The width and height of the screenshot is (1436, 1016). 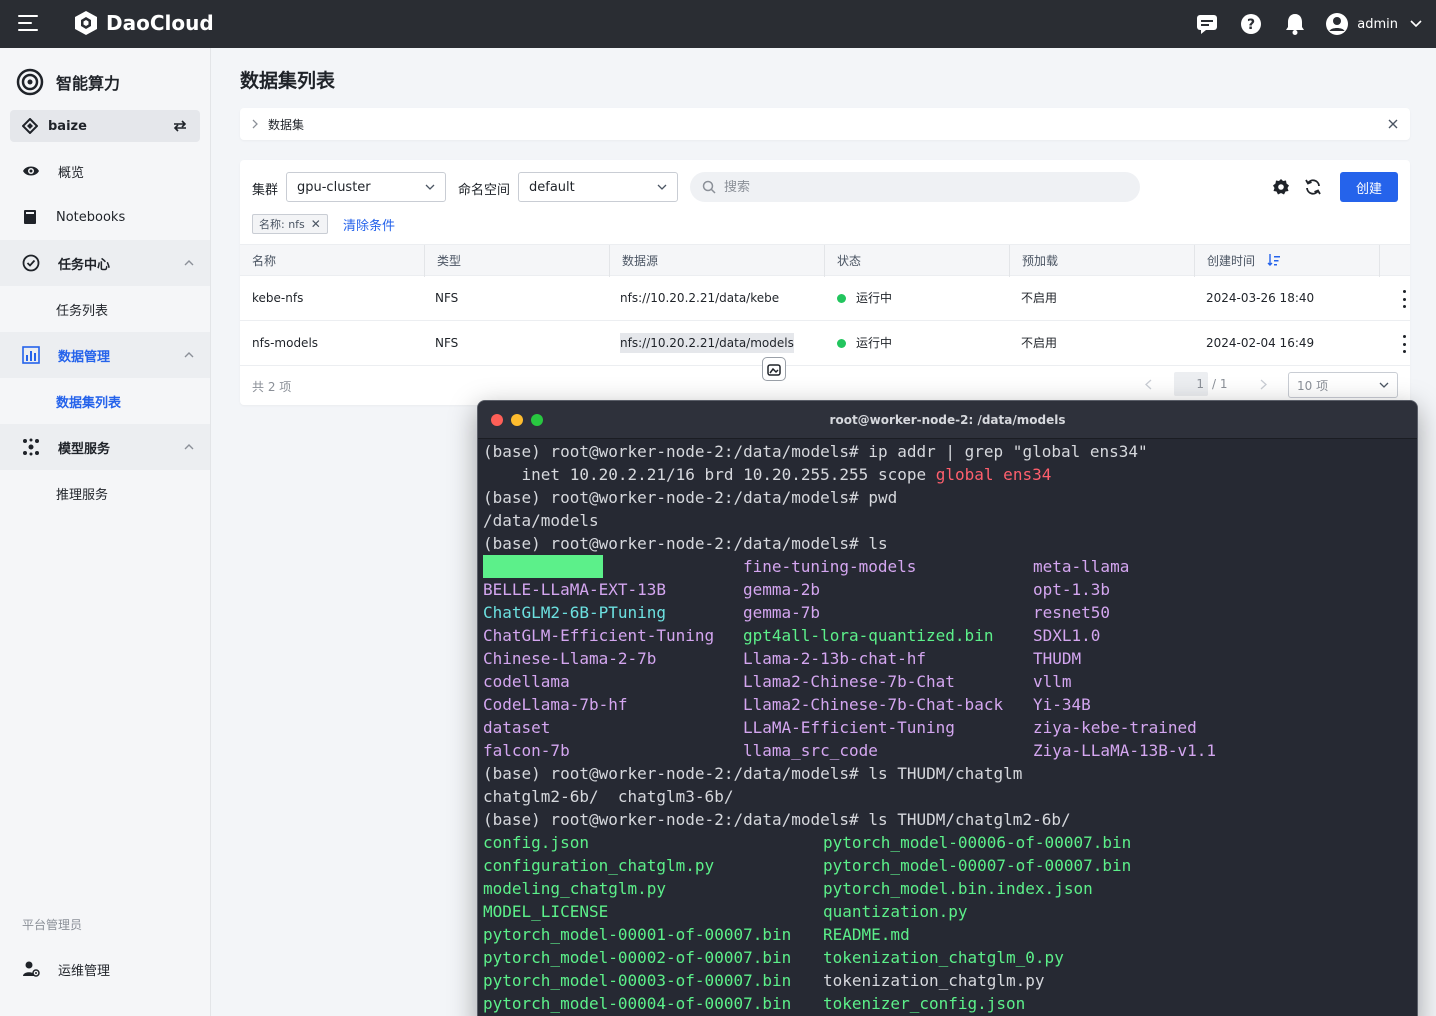 I want to click on create-button: 创建, so click(x=1369, y=187).